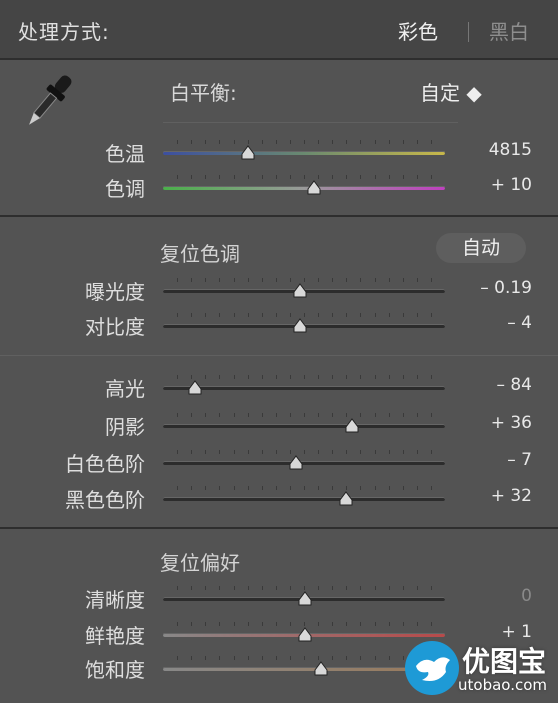 The width and height of the screenshot is (558, 703). I want to click on header-divider, so click(279, 59).